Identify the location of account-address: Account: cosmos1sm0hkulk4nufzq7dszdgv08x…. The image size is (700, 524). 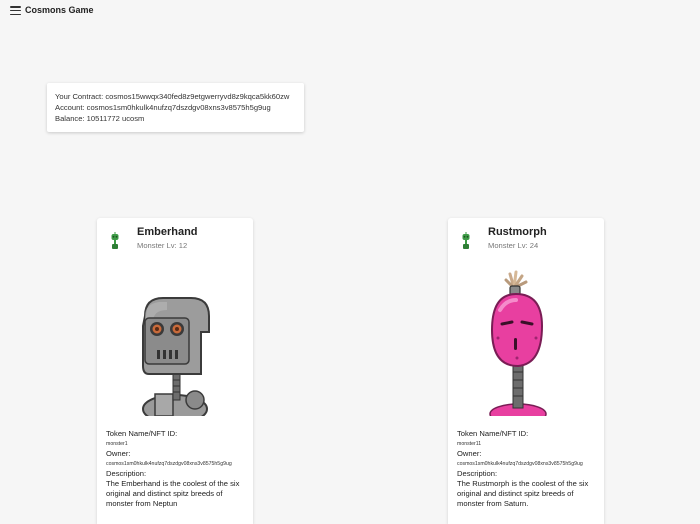
(163, 107).